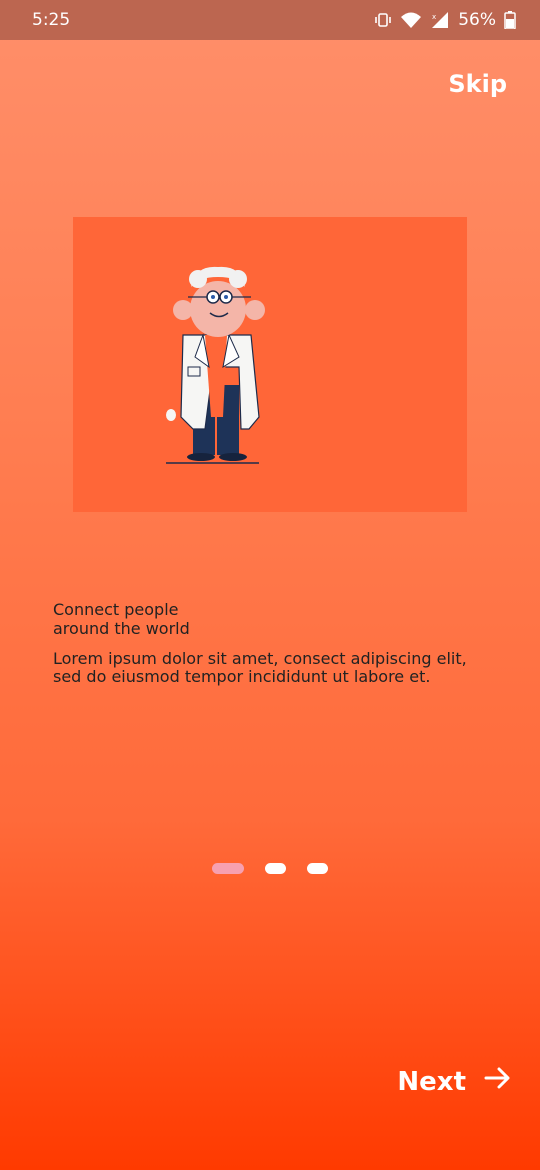  What do you see at coordinates (431, 1081) in the screenshot?
I see `next-label: Next` at bounding box center [431, 1081].